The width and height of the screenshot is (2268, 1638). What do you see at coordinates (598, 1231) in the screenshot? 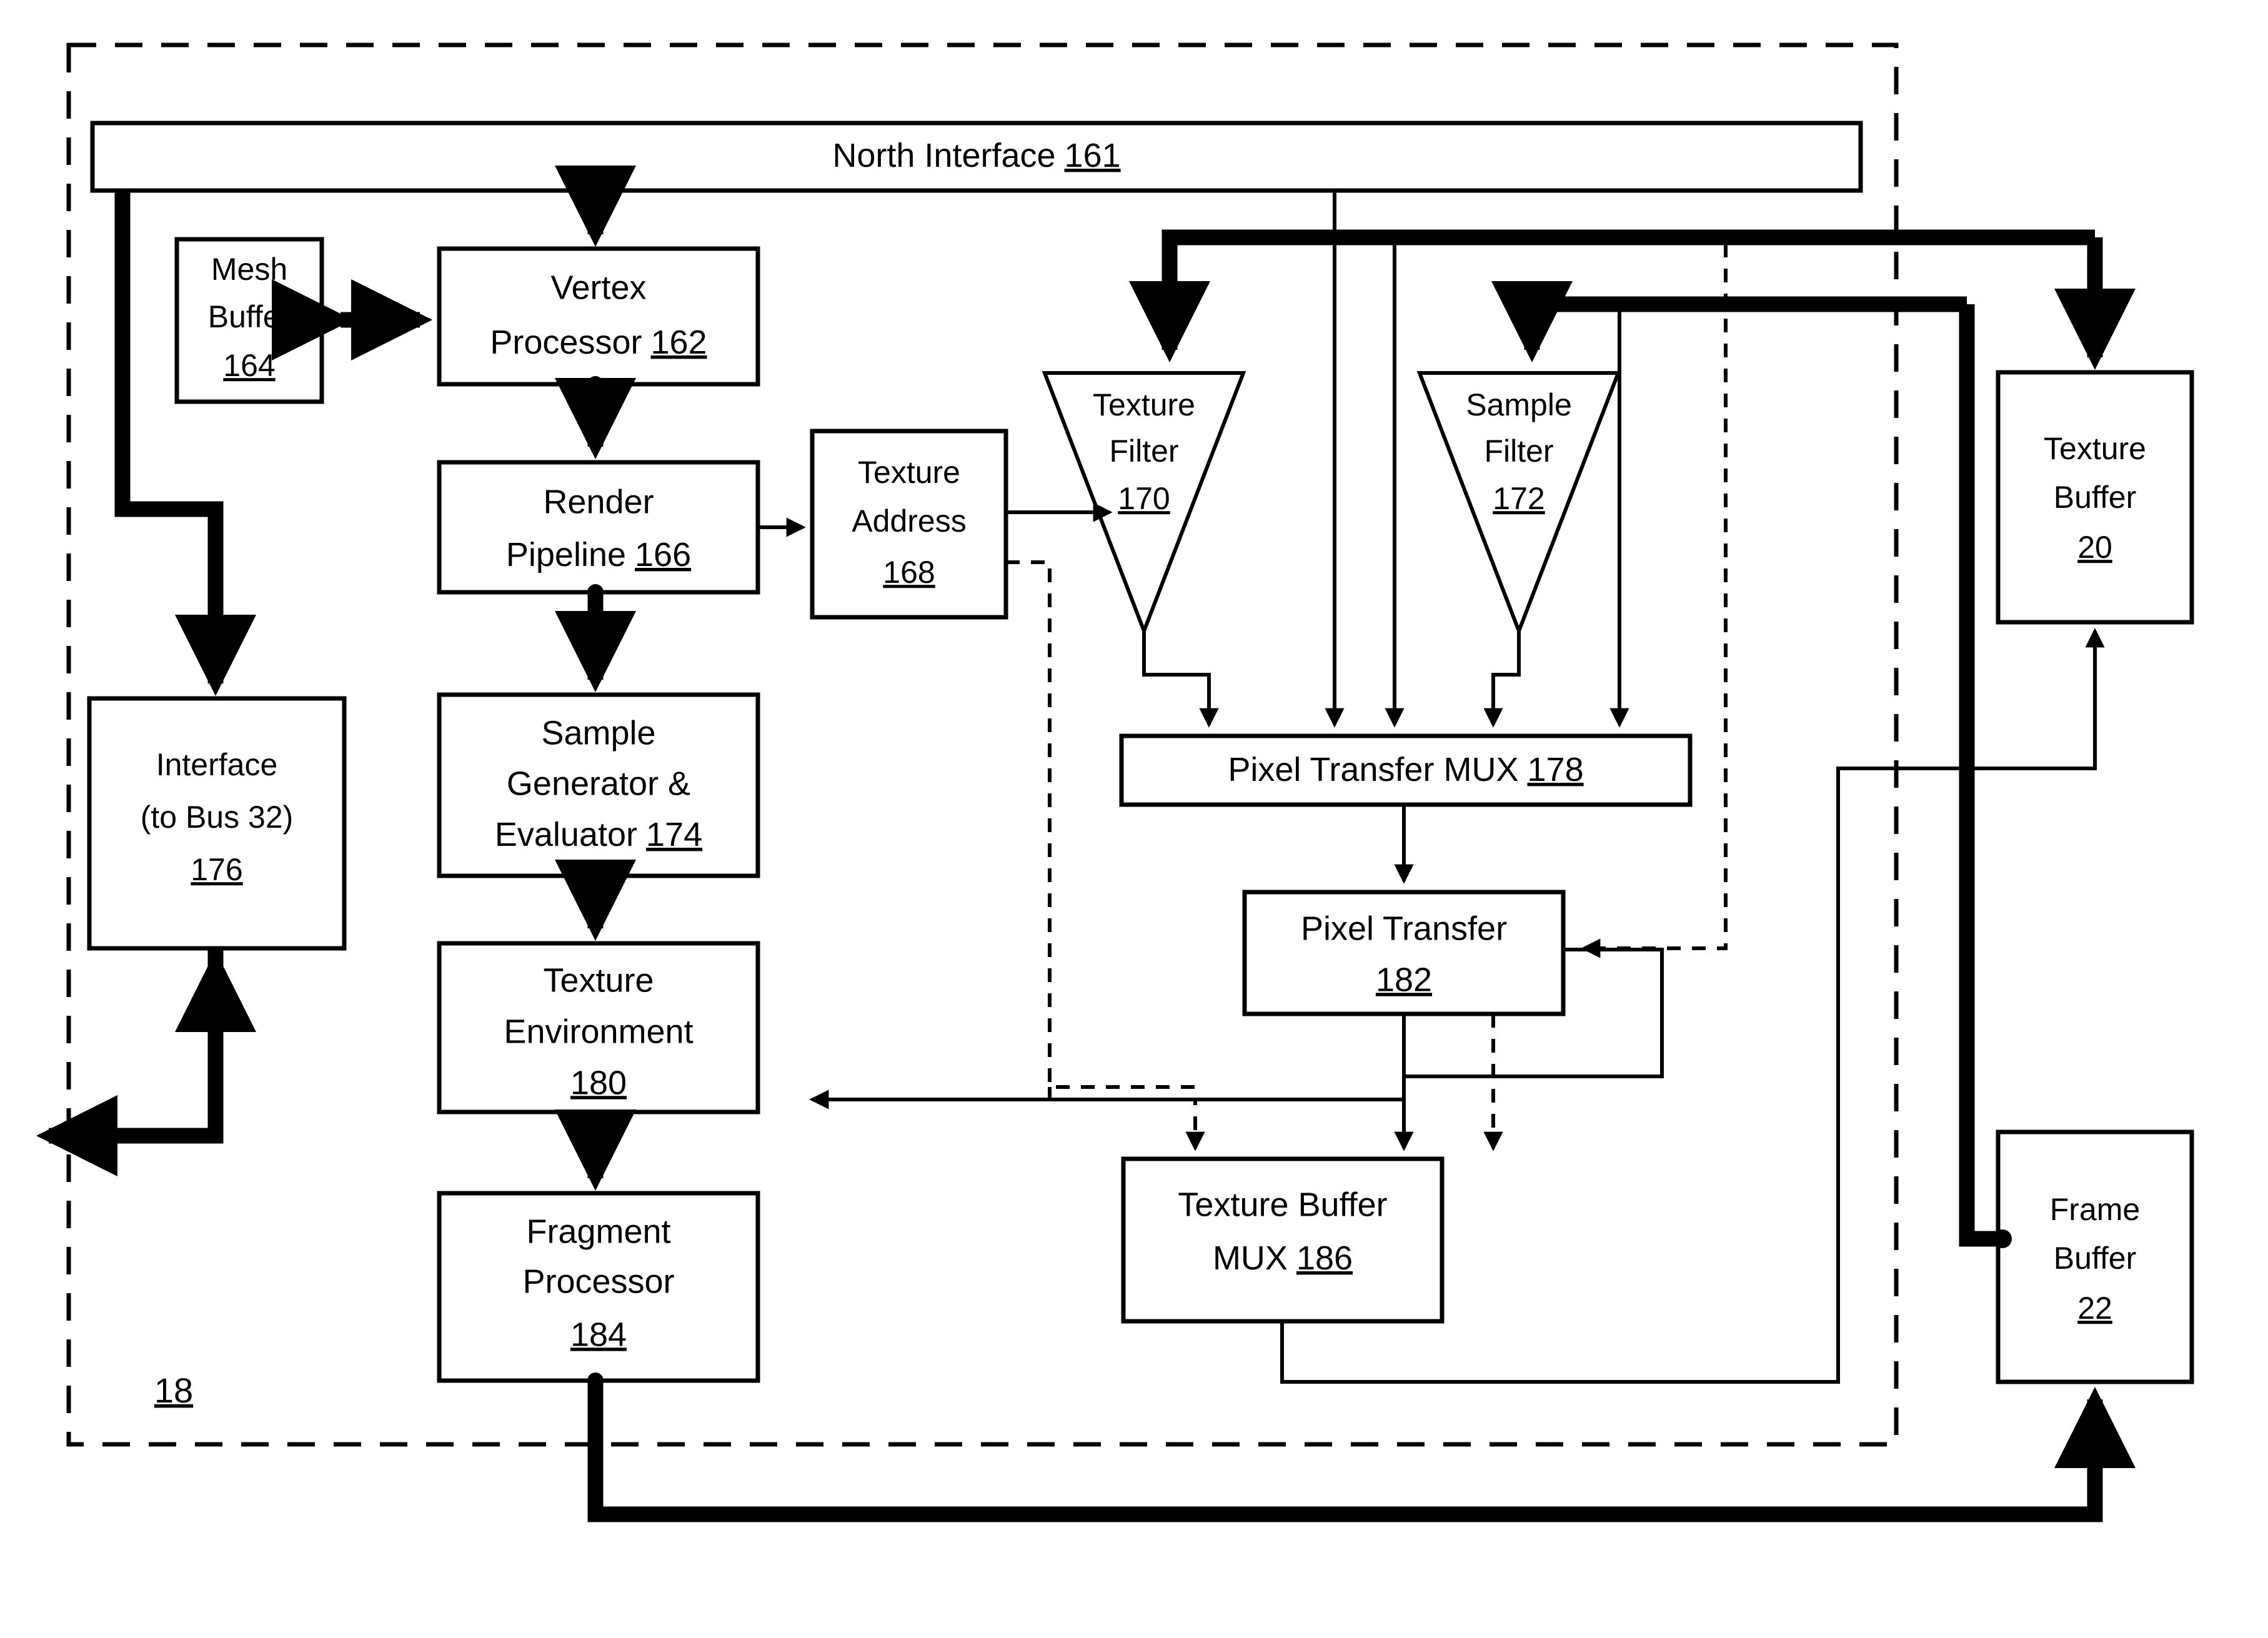
I see `fragment-processor-line1: Fragment` at bounding box center [598, 1231].